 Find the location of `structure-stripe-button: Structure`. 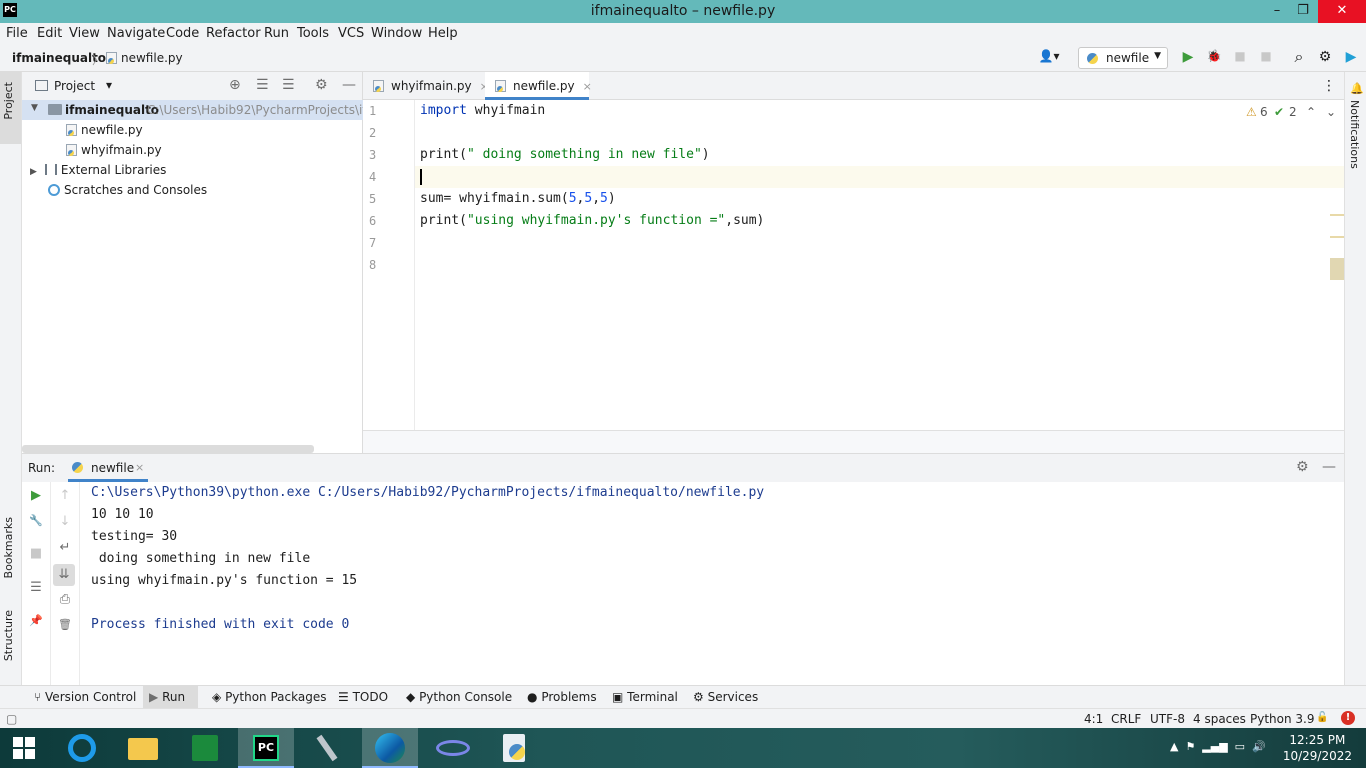

structure-stripe-button: Structure is located at coordinates (8, 635).